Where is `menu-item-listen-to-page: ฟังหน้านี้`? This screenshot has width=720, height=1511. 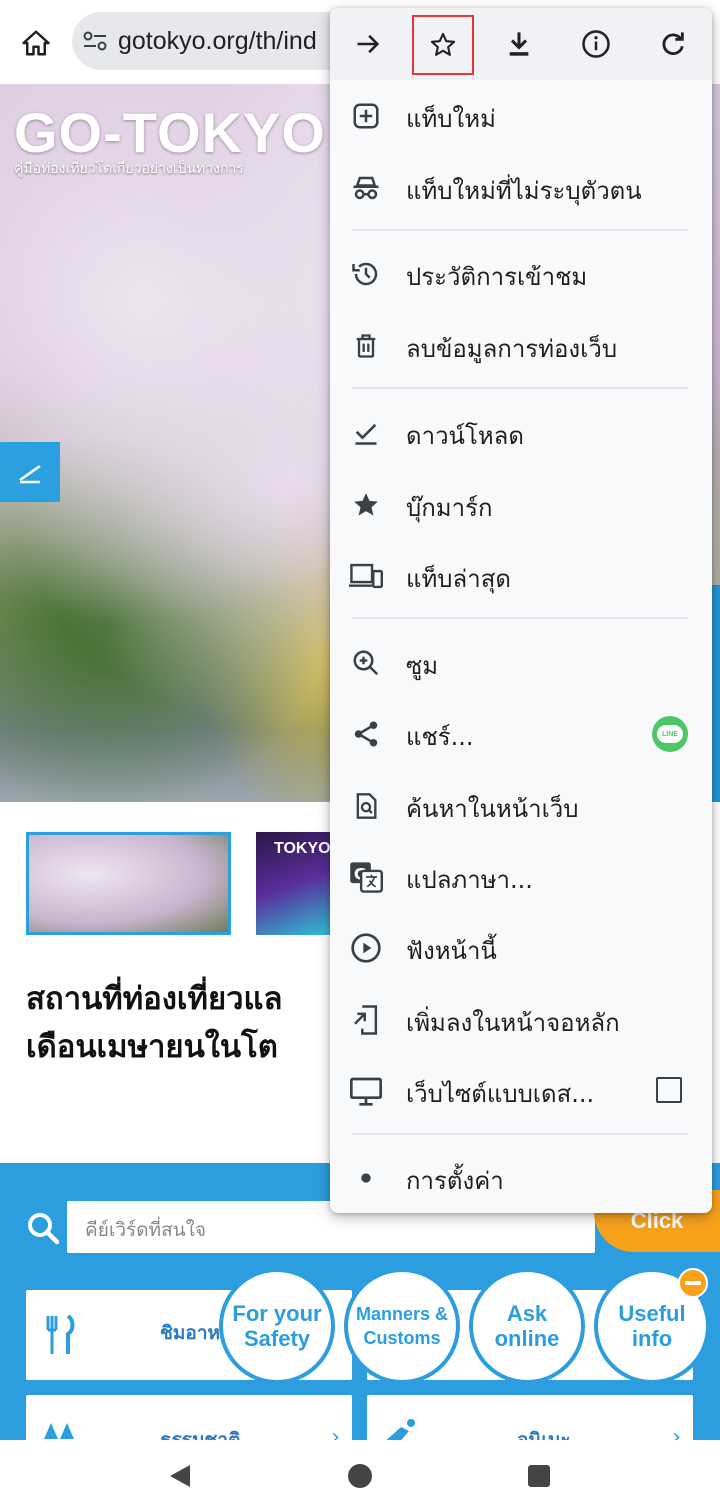 menu-item-listen-to-page: ฟังหน้านี้ is located at coordinates (521, 948).